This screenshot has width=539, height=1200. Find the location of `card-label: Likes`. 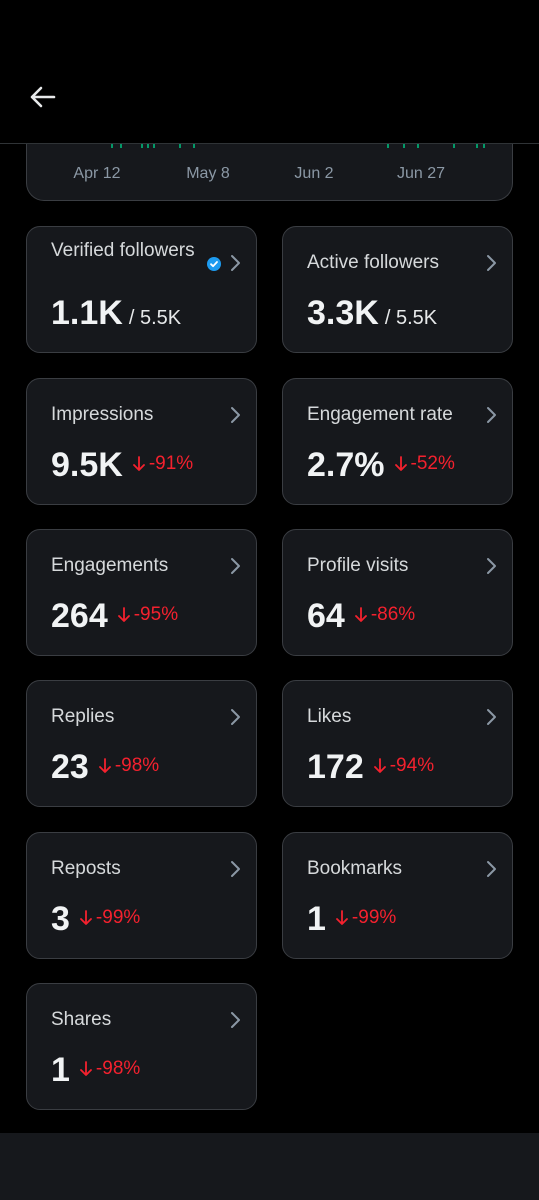

card-label: Likes is located at coordinates (329, 716).